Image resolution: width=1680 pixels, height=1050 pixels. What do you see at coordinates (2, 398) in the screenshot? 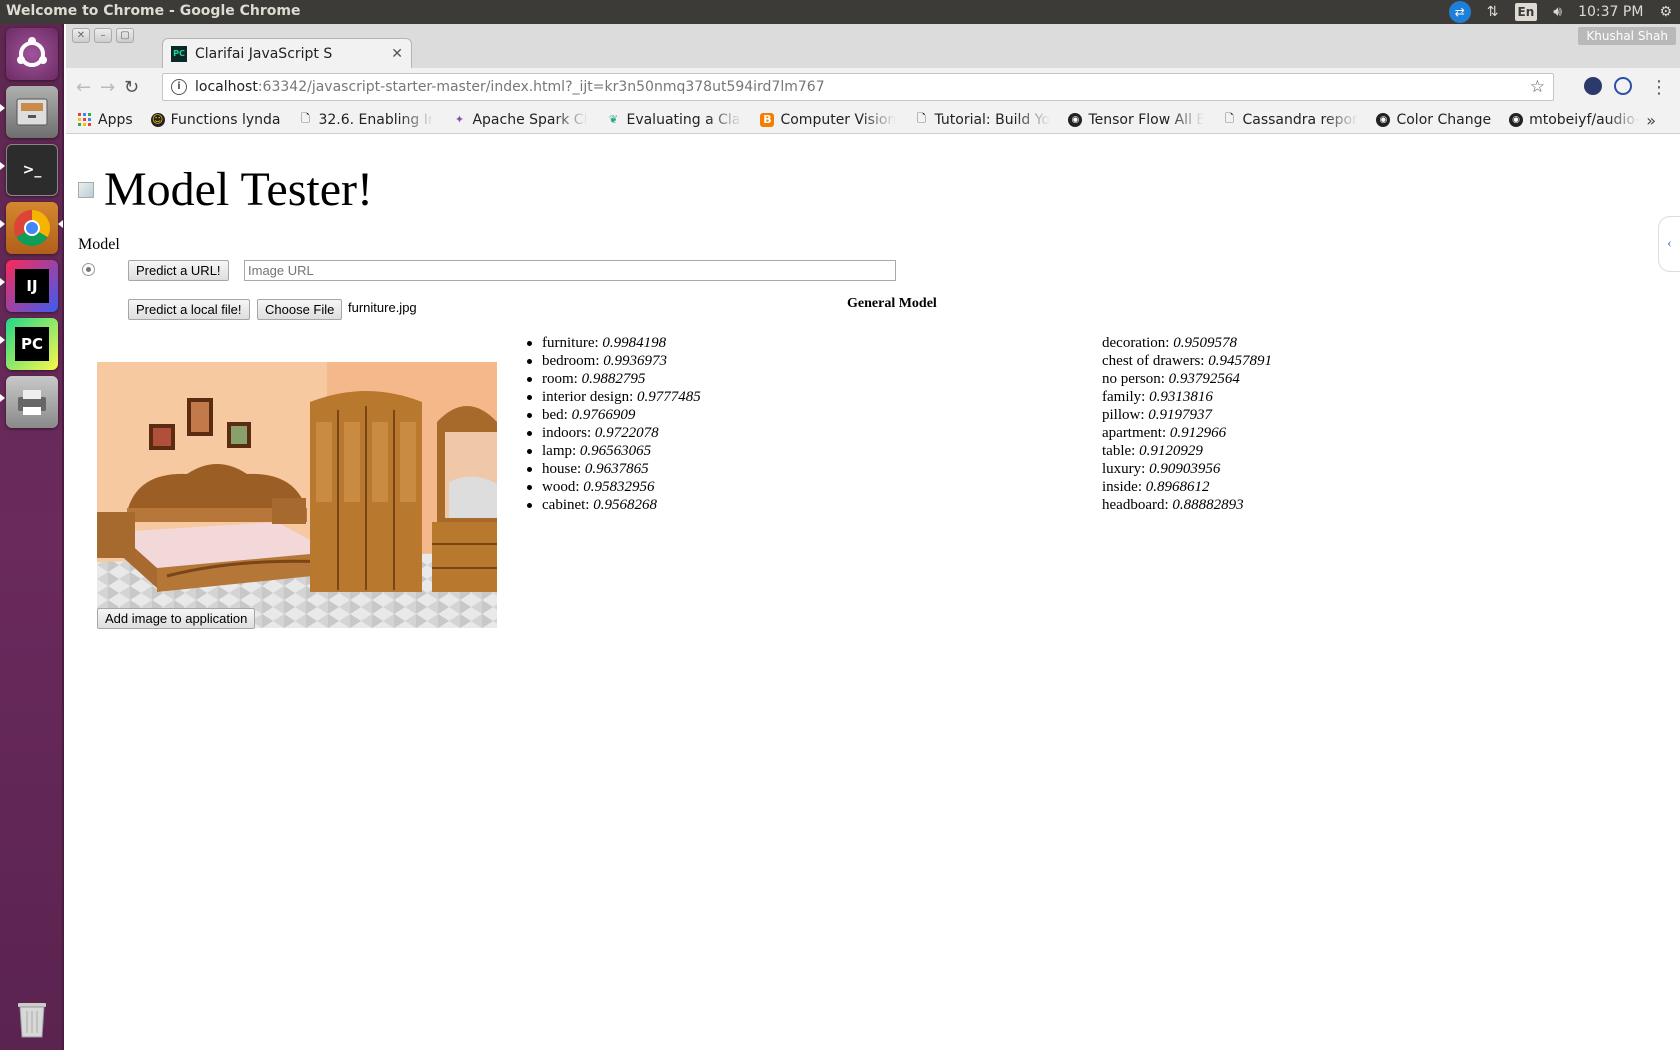
I see `printer-running-indicator` at bounding box center [2, 398].